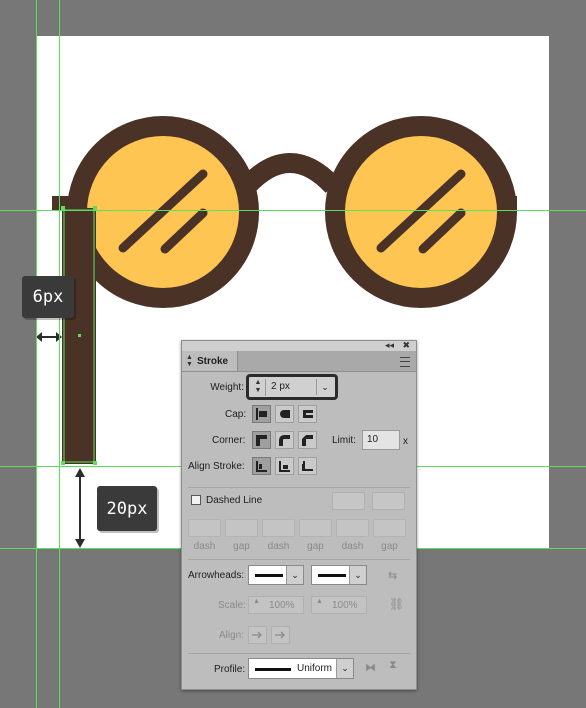 The width and height of the screenshot is (586, 708). Describe the element at coordinates (258, 387) in the screenshot. I see `weight-stepper-icon: ▲ ▼` at that location.